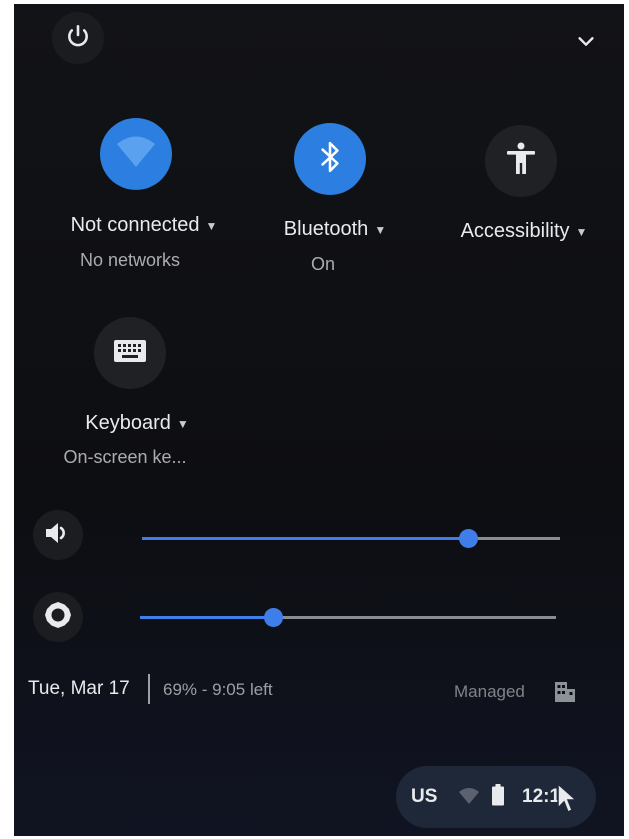  What do you see at coordinates (567, 800) in the screenshot?
I see `mouse-cursor-icon` at bounding box center [567, 800].